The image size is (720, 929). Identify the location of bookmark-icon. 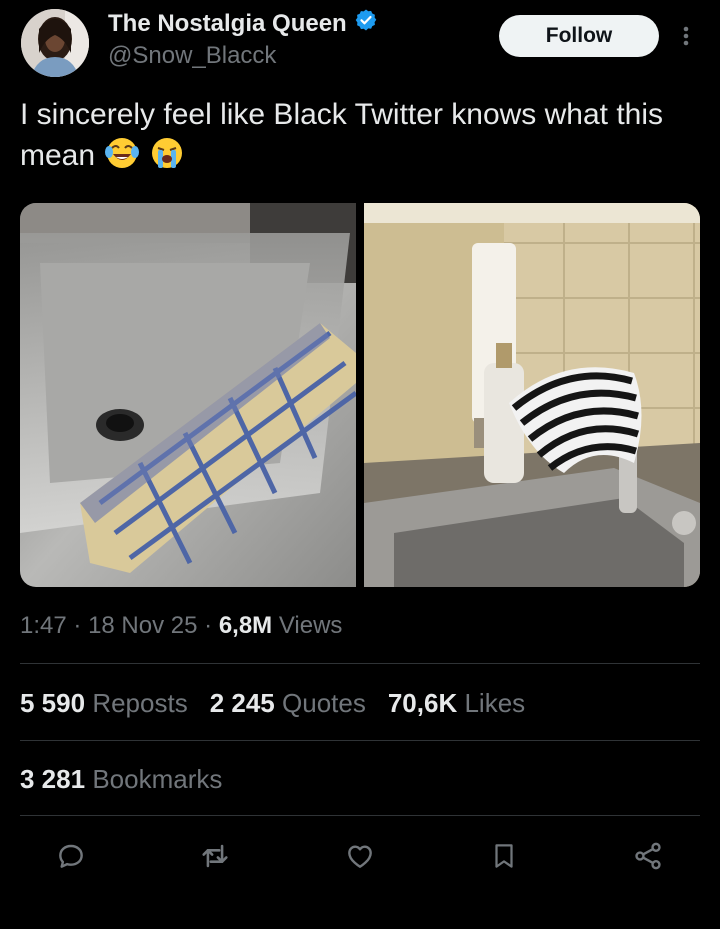
(504, 856).